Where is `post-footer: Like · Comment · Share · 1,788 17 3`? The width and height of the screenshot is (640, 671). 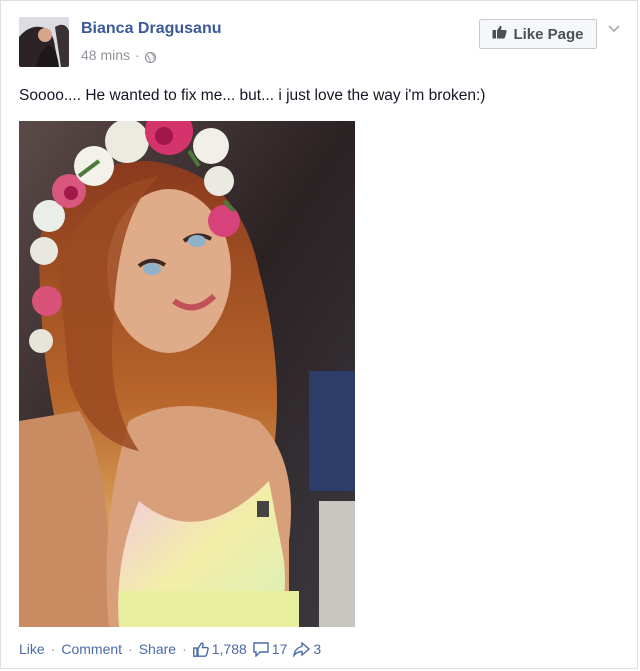 post-footer: Like · Comment · Share · 1,788 17 3 is located at coordinates (170, 649).